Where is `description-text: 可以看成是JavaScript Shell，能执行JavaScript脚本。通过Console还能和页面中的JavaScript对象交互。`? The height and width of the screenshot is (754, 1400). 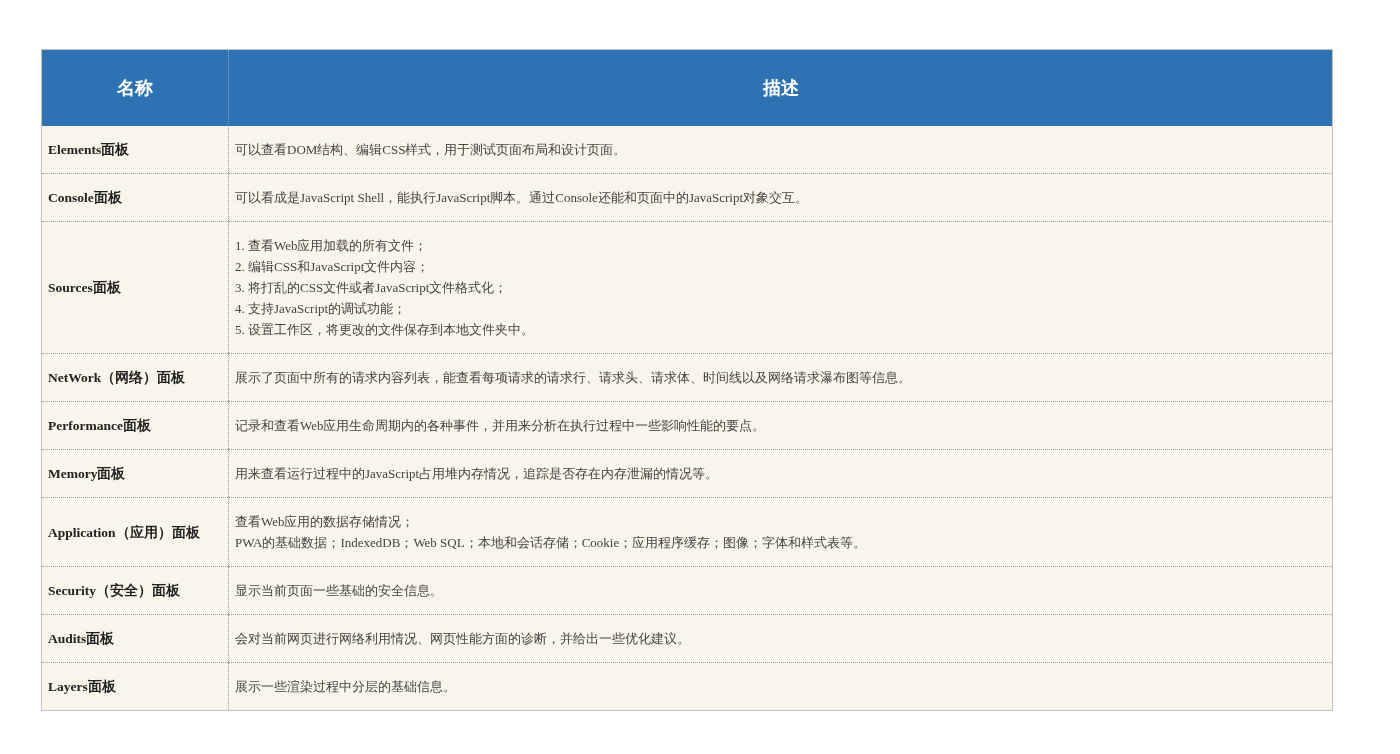 description-text: 可以看成是JavaScript Shell，能执行JavaScript脚本。通过Console还能和页面中的JavaScript对象交互。 is located at coordinates (522, 198).